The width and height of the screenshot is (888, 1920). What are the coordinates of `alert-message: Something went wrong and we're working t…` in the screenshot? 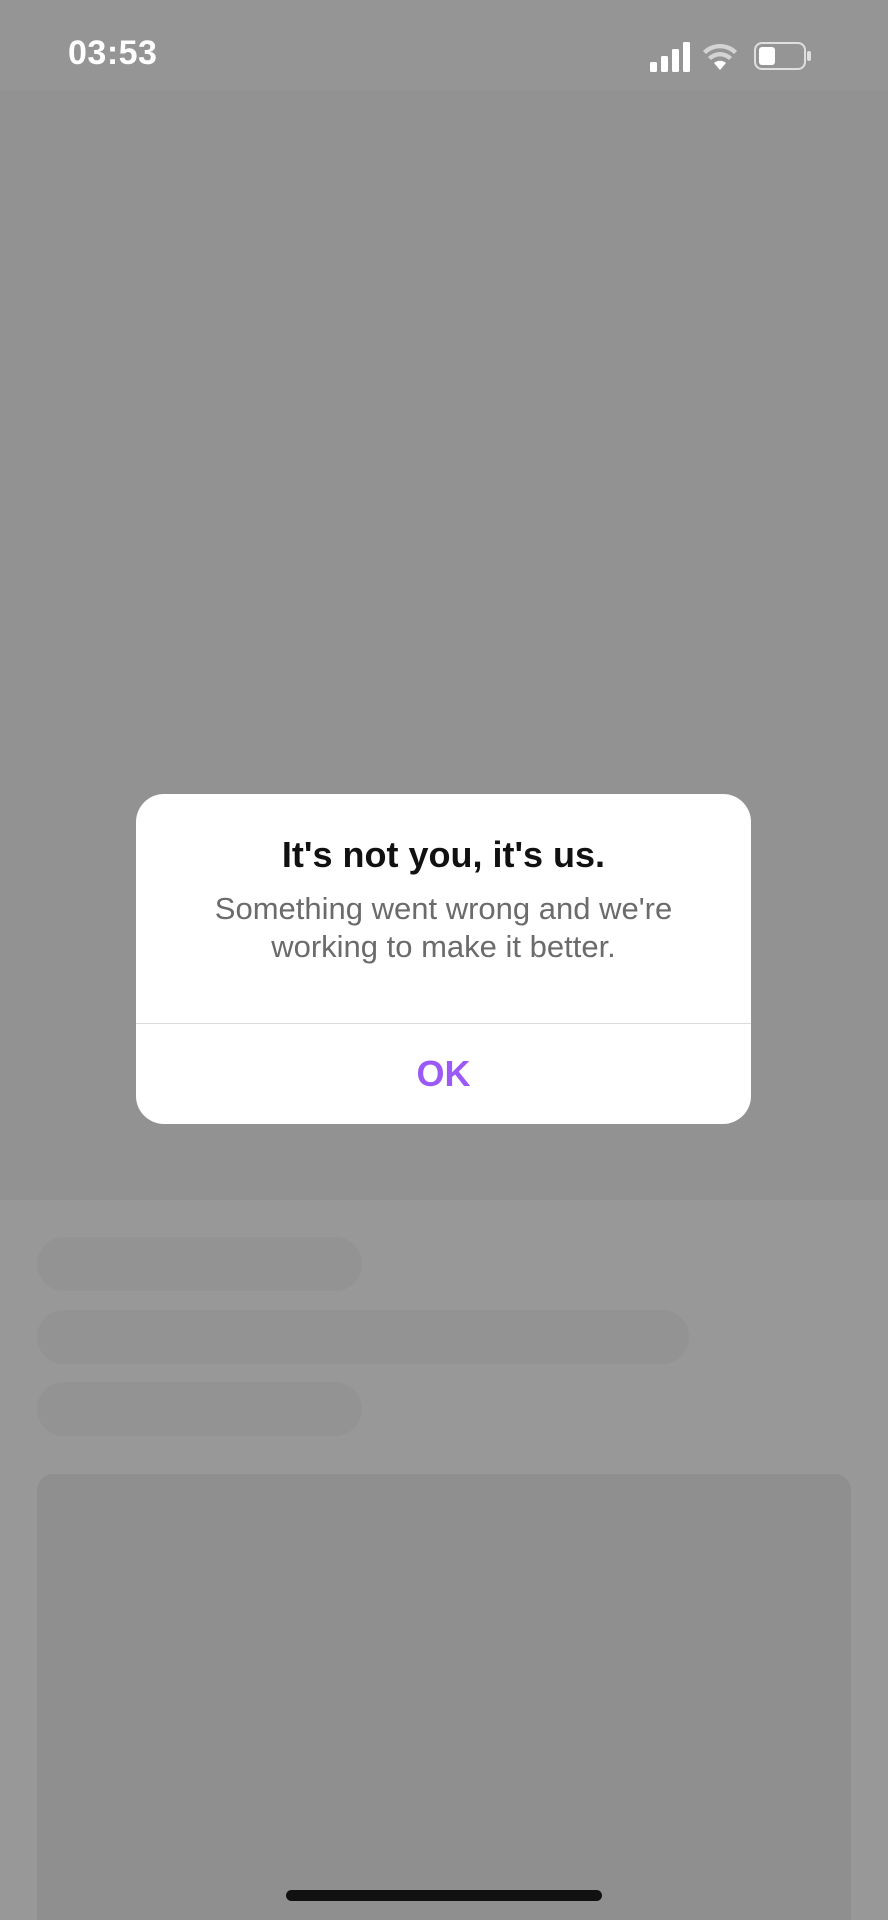 It's located at (443, 927).